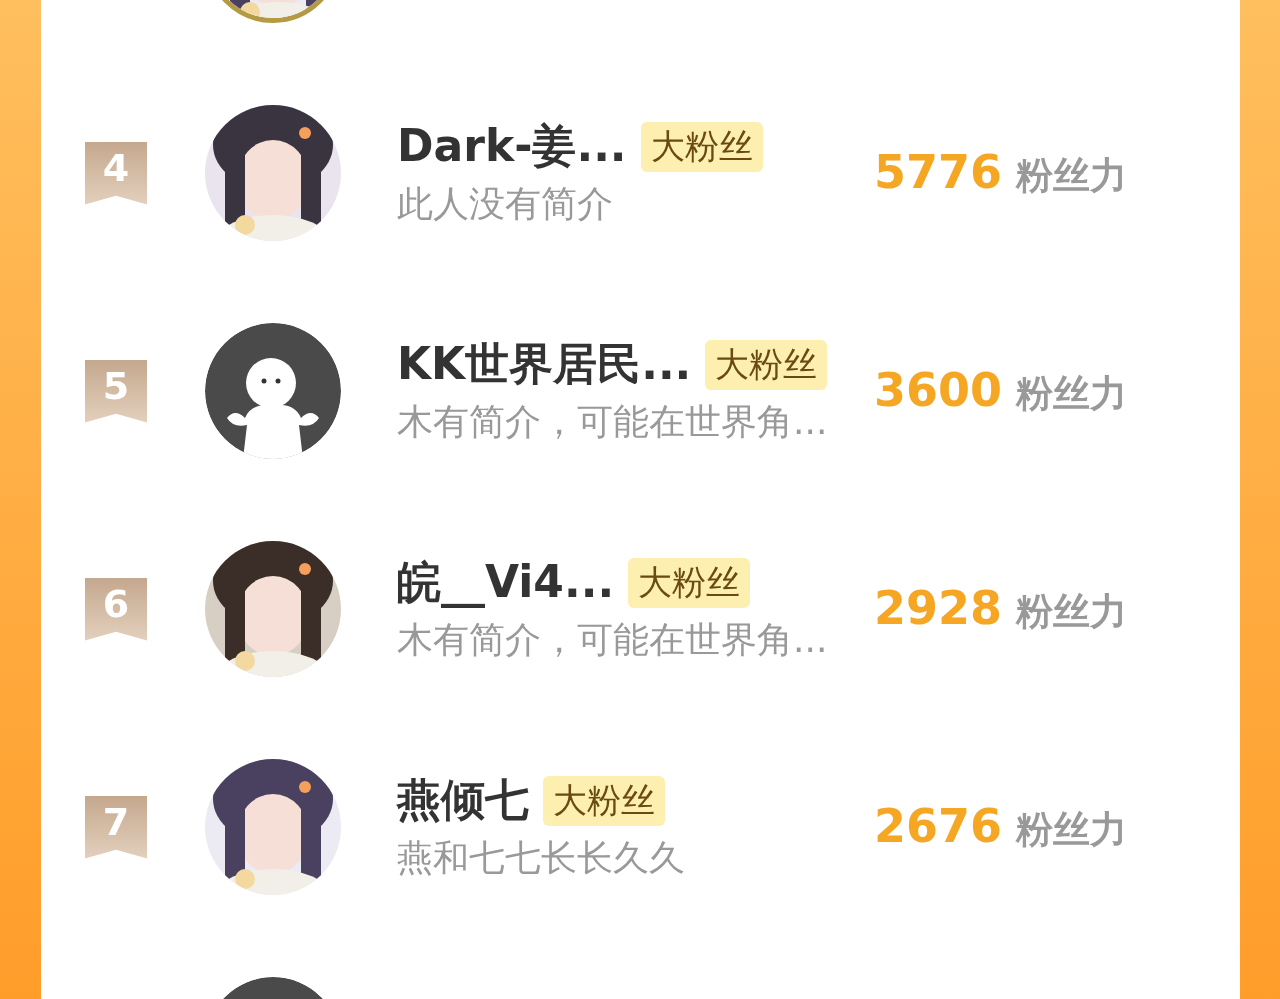  What do you see at coordinates (116, 391) in the screenshot?
I see `rank-badge: 5` at bounding box center [116, 391].